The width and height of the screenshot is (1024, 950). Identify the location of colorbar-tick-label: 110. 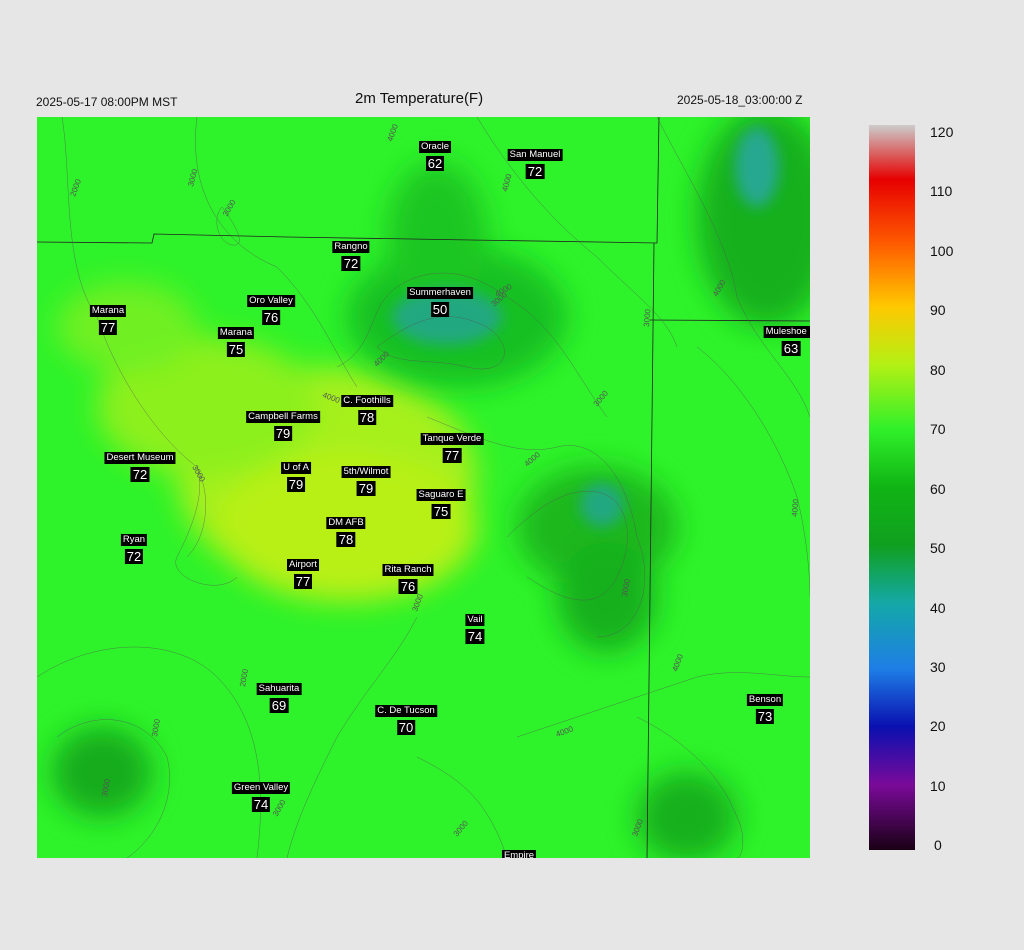
(941, 191).